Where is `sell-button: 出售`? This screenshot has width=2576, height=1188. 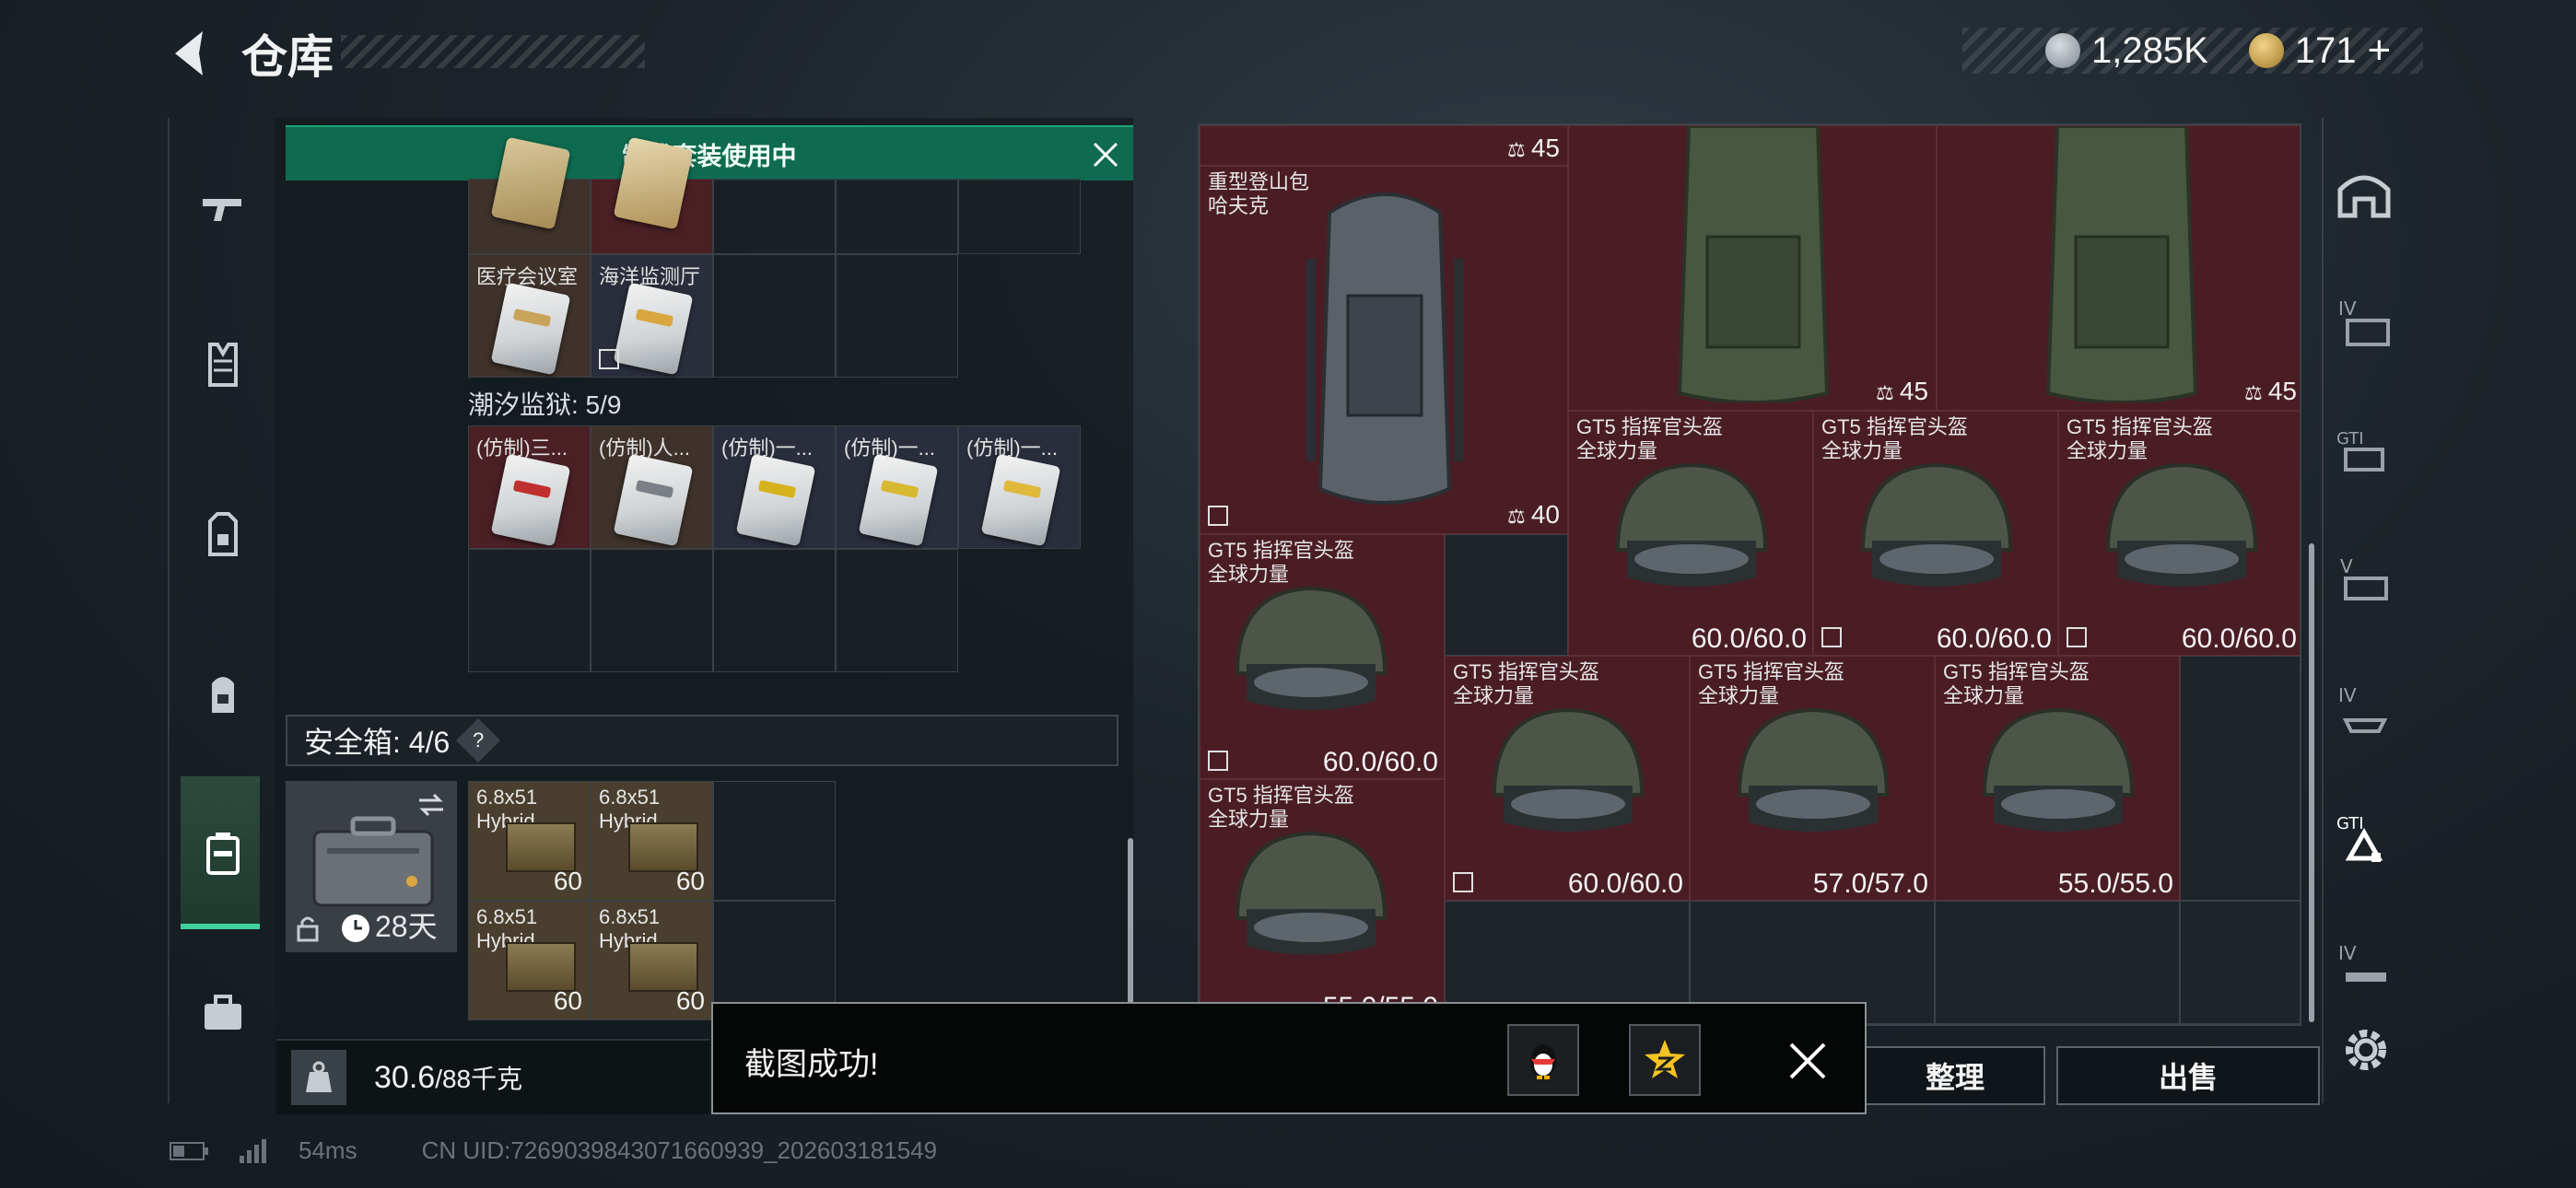 sell-button: 出售 is located at coordinates (2188, 1075).